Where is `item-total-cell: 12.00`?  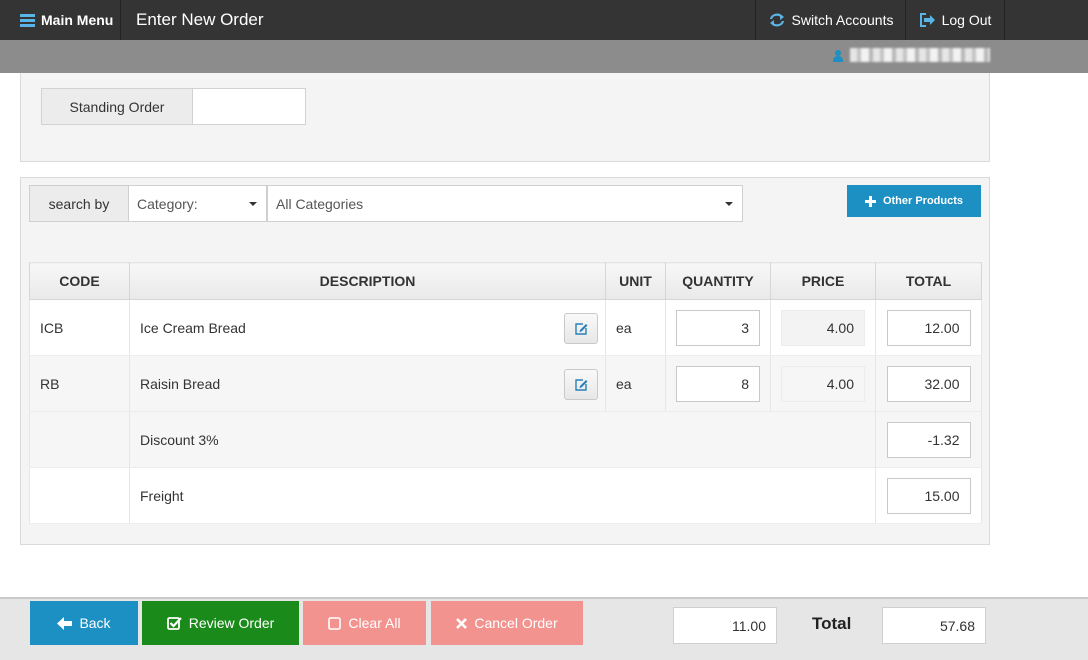
item-total-cell: 12.00 is located at coordinates (928, 327).